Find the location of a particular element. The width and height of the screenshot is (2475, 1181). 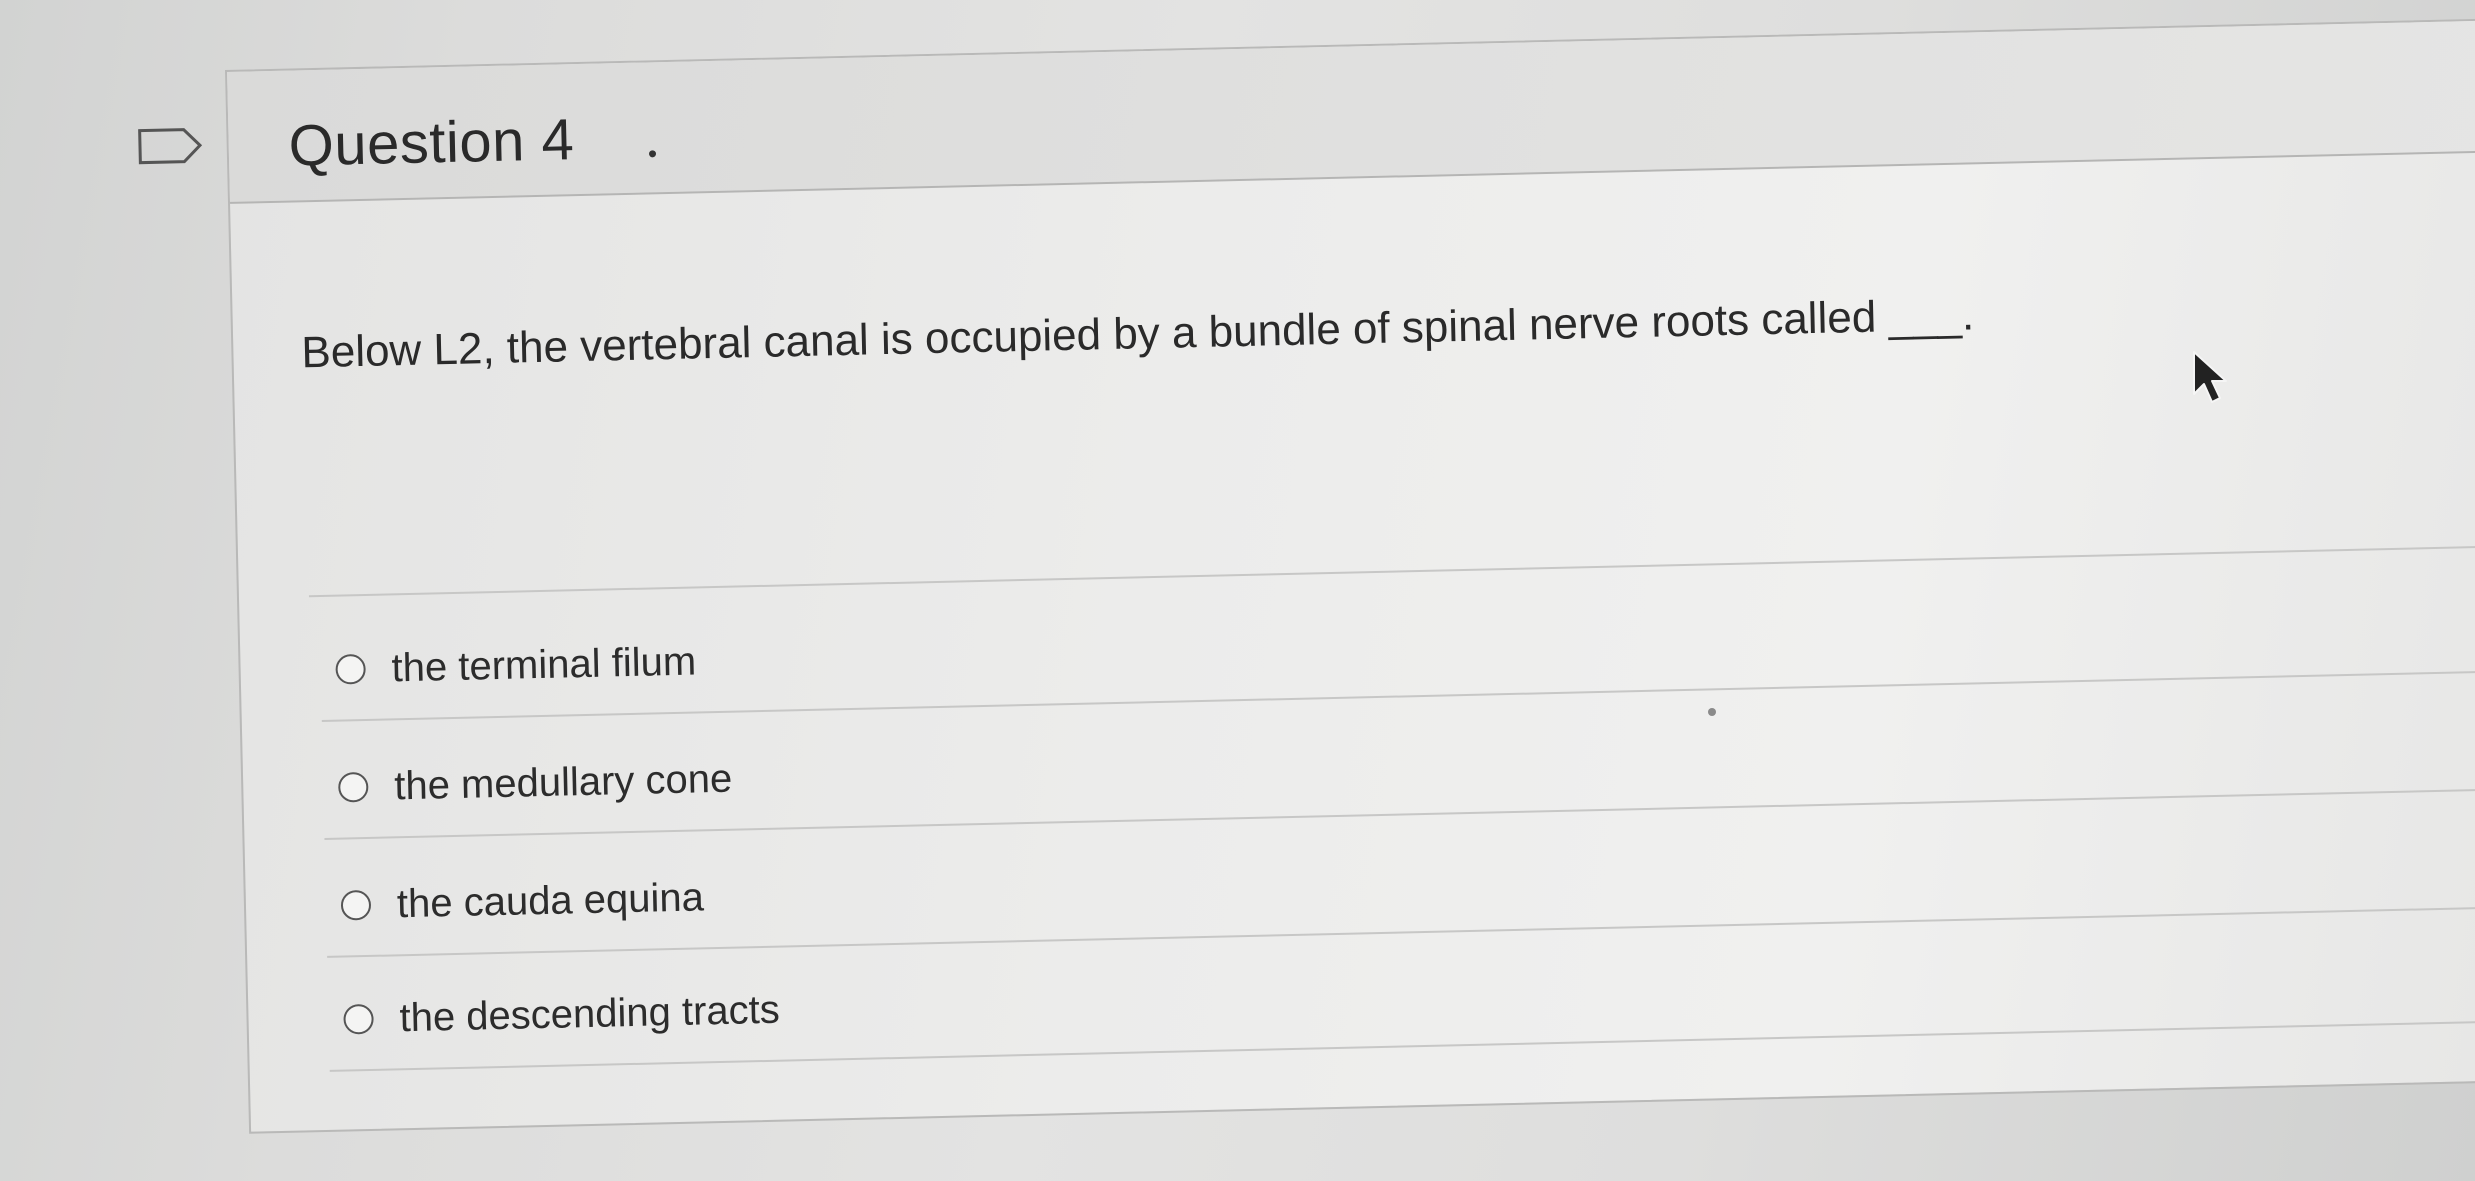

answer-label: the medullary cone is located at coordinates (563, 782).